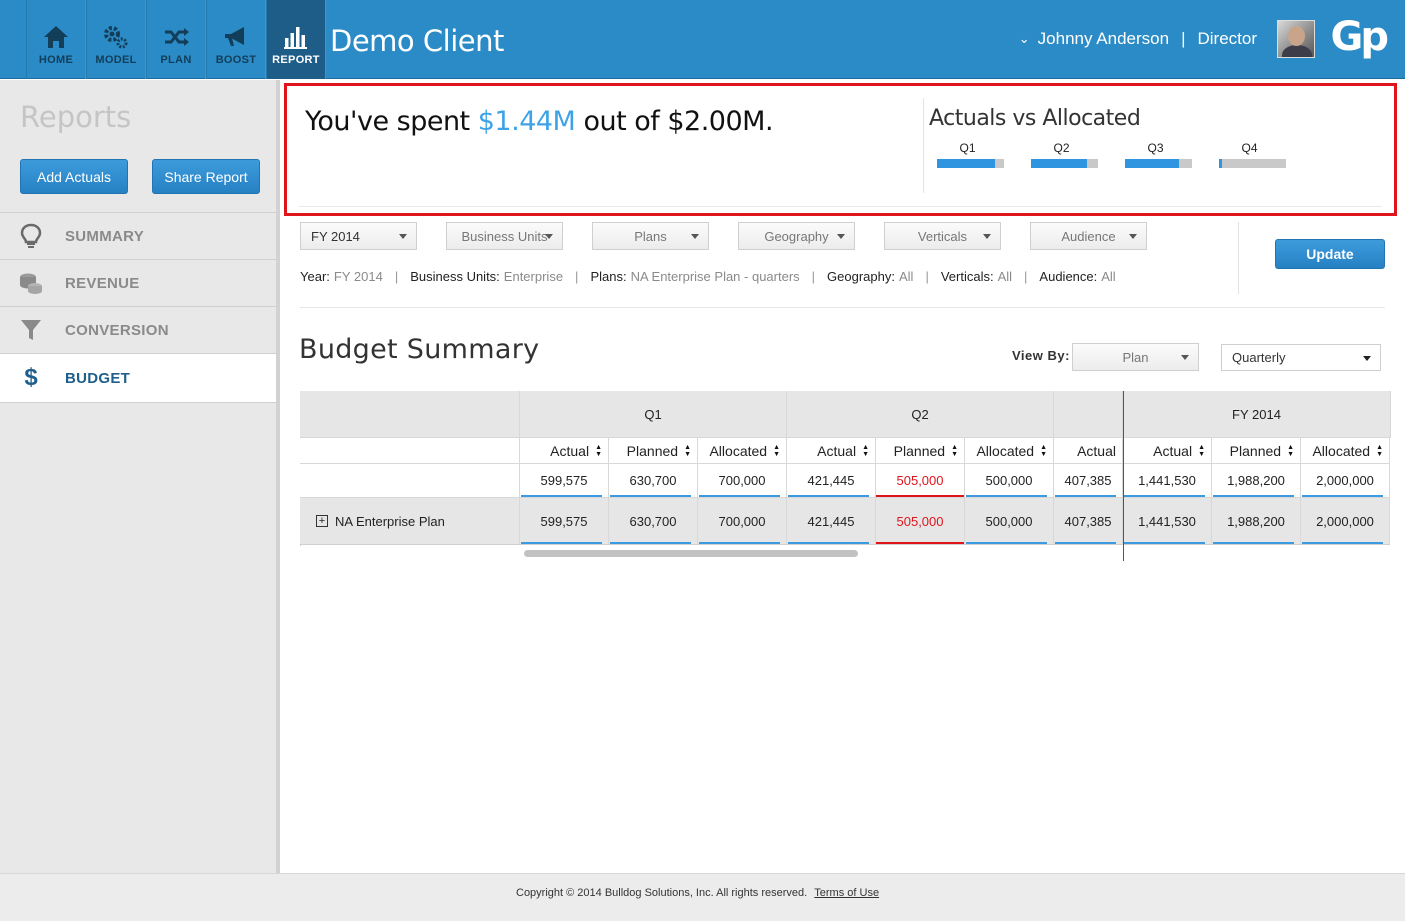 The image size is (1405, 921). What do you see at coordinates (56, 37) in the screenshot?
I see `home-icon` at bounding box center [56, 37].